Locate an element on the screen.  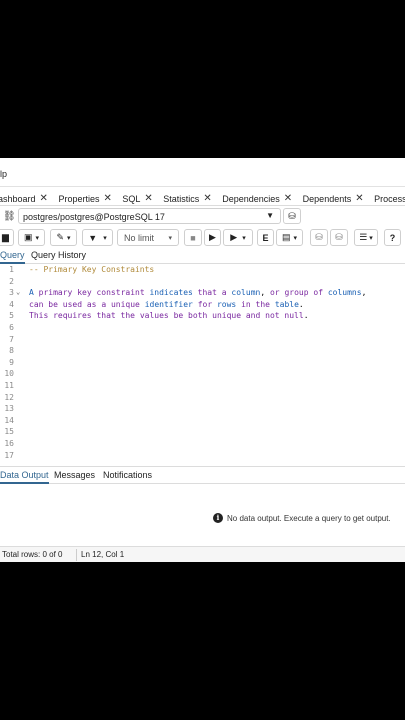
tab-label: ashboard is located at coordinates (18, 198).